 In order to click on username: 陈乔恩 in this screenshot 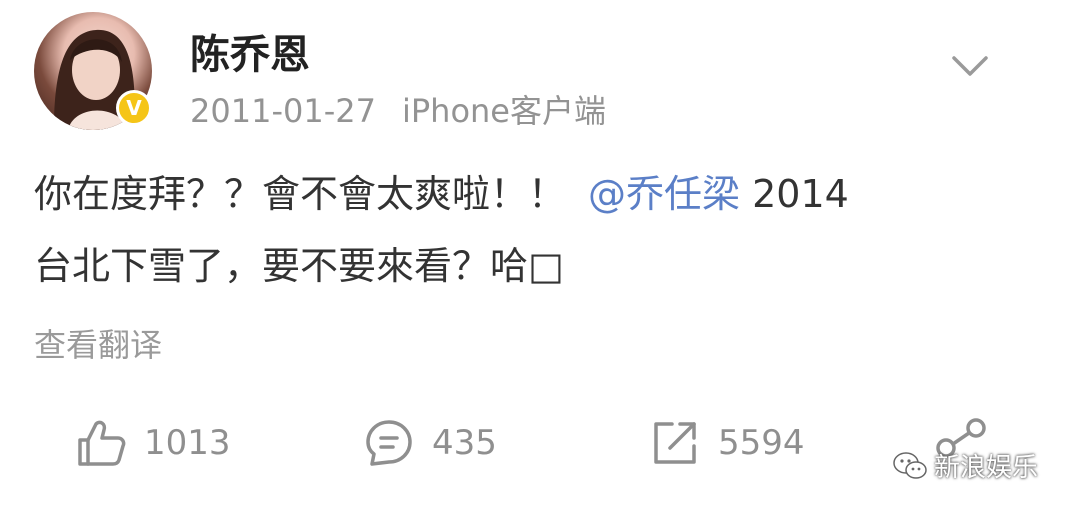, I will do `click(250, 51)`.